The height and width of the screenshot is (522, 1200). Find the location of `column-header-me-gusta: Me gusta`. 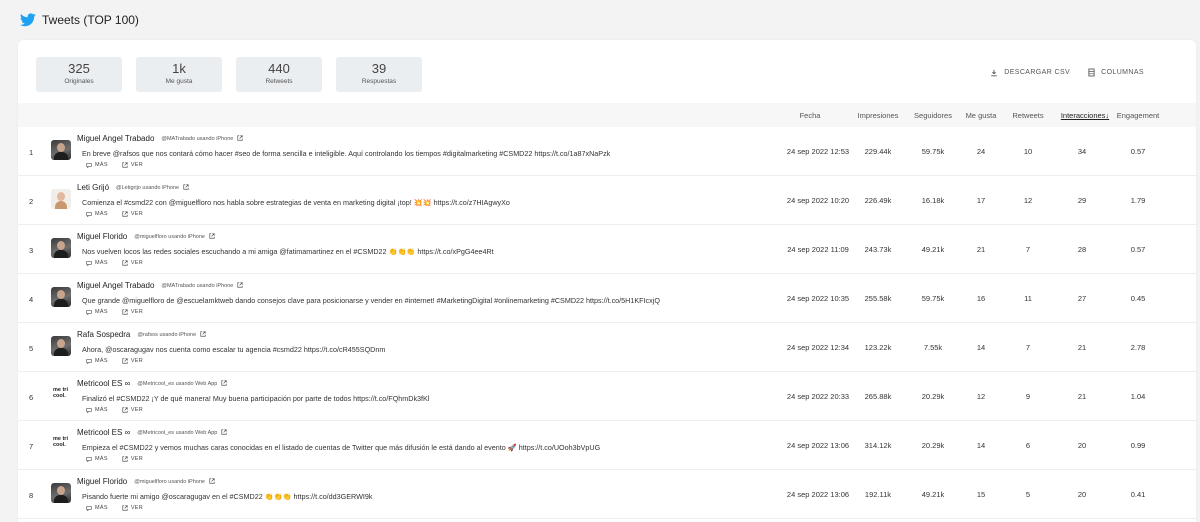

column-header-me-gusta: Me gusta is located at coordinates (981, 115).